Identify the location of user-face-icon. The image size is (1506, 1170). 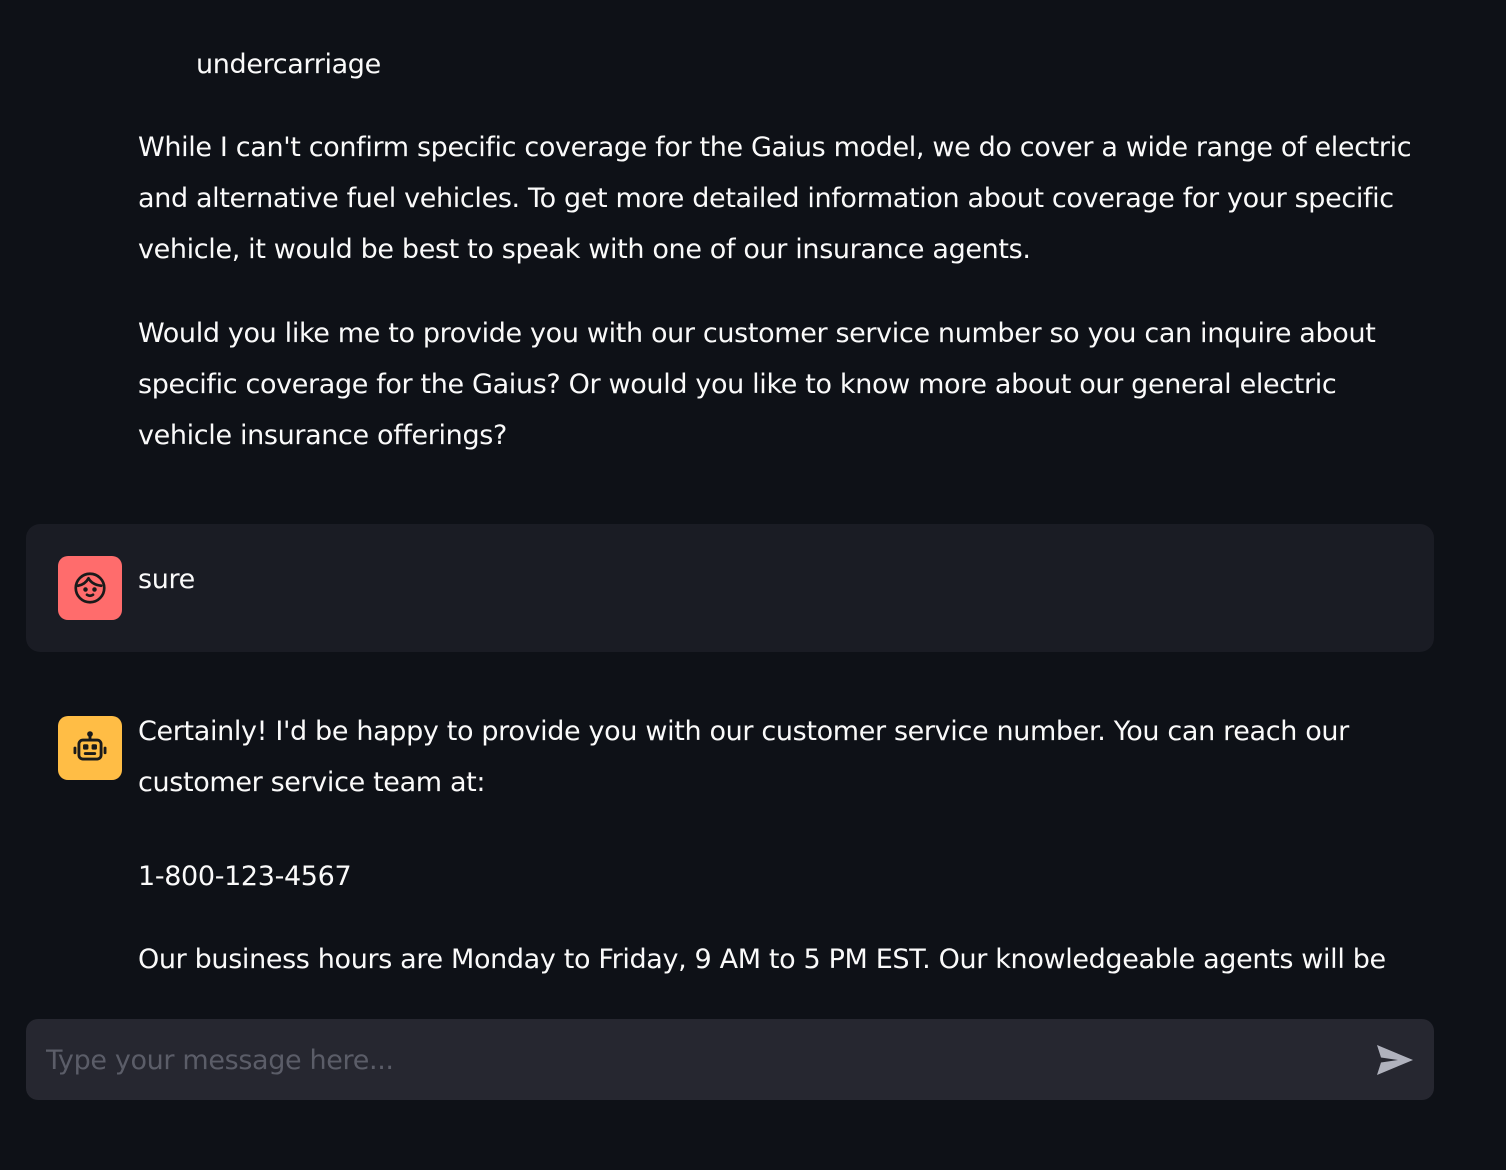
(90, 588).